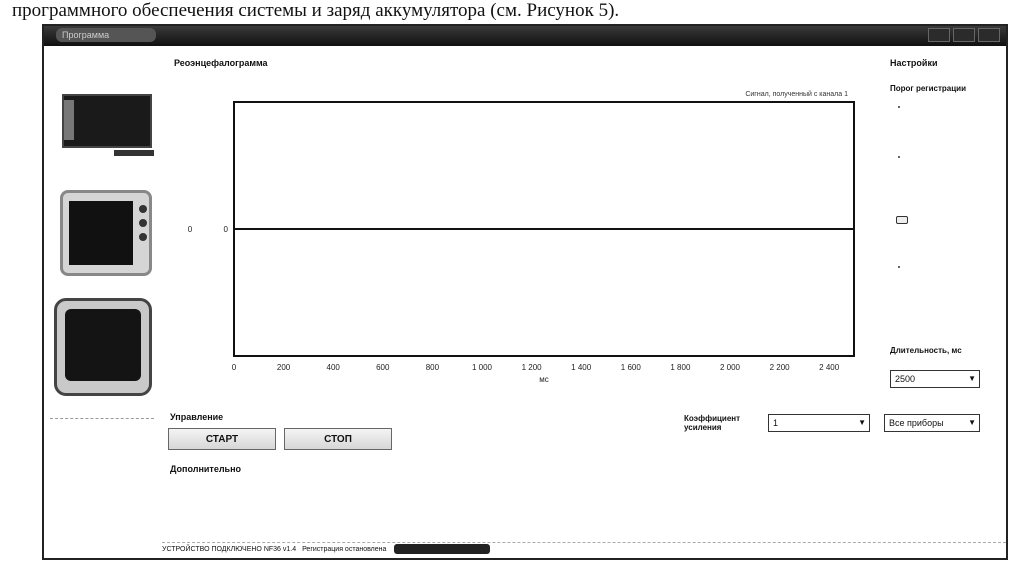  I want to click on x-tick-label: 1 200, so click(532, 367).